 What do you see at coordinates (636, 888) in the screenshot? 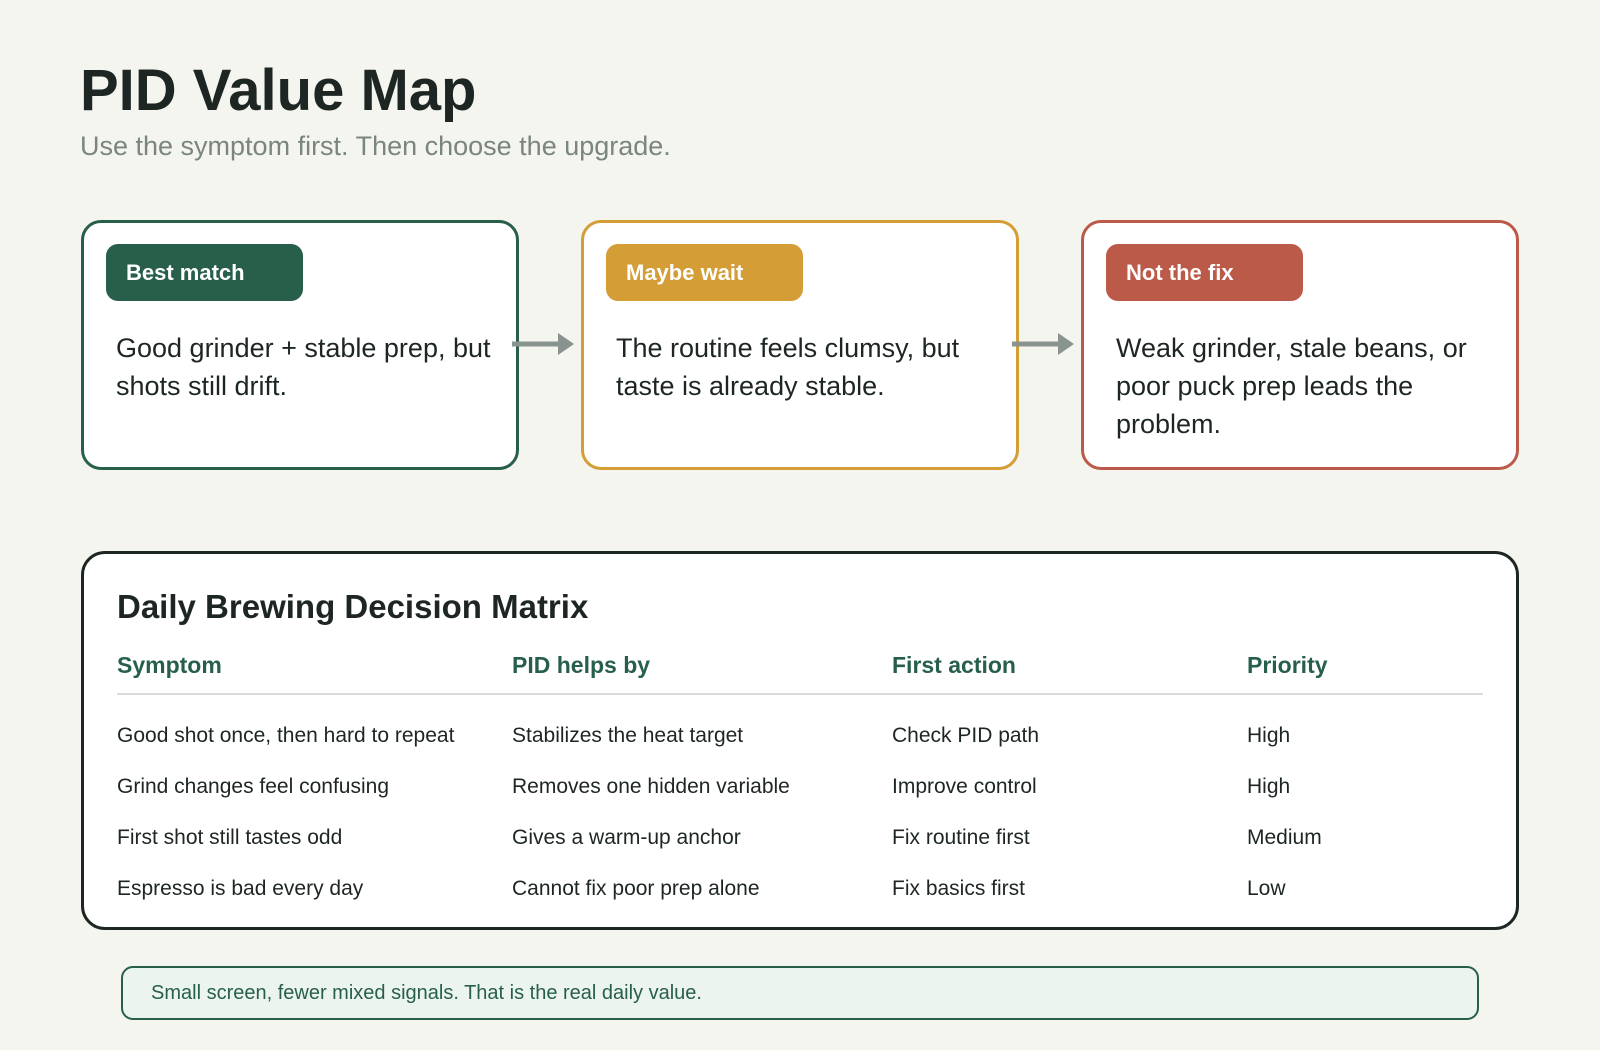
I see `cell-pid-helps-by: Cannot fix poor prep alone` at bounding box center [636, 888].